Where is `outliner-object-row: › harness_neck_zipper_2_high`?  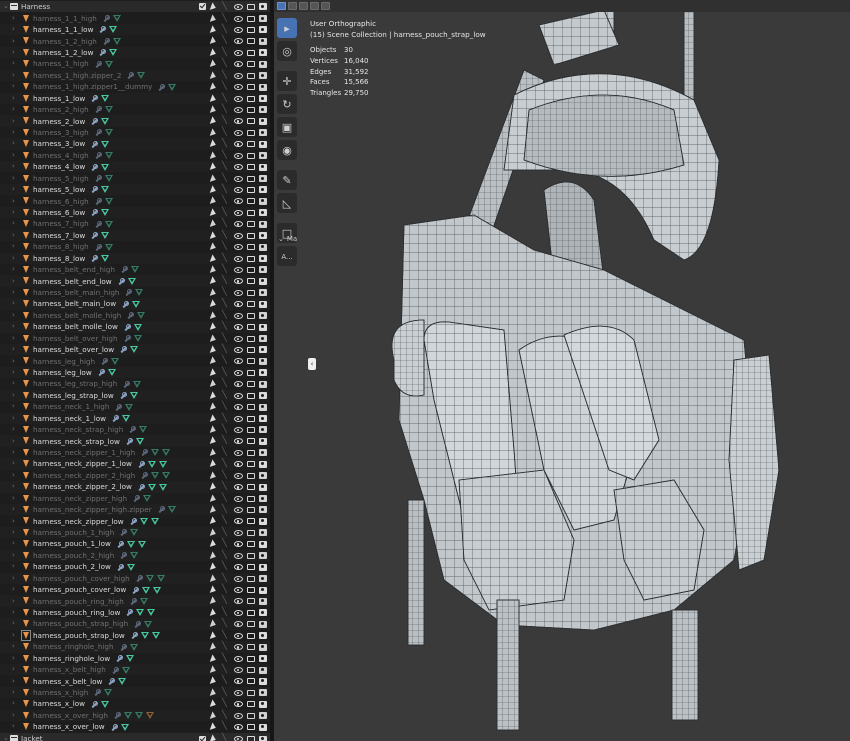 outliner-object-row: › harness_neck_zipper_2_high is located at coordinates (135, 475).